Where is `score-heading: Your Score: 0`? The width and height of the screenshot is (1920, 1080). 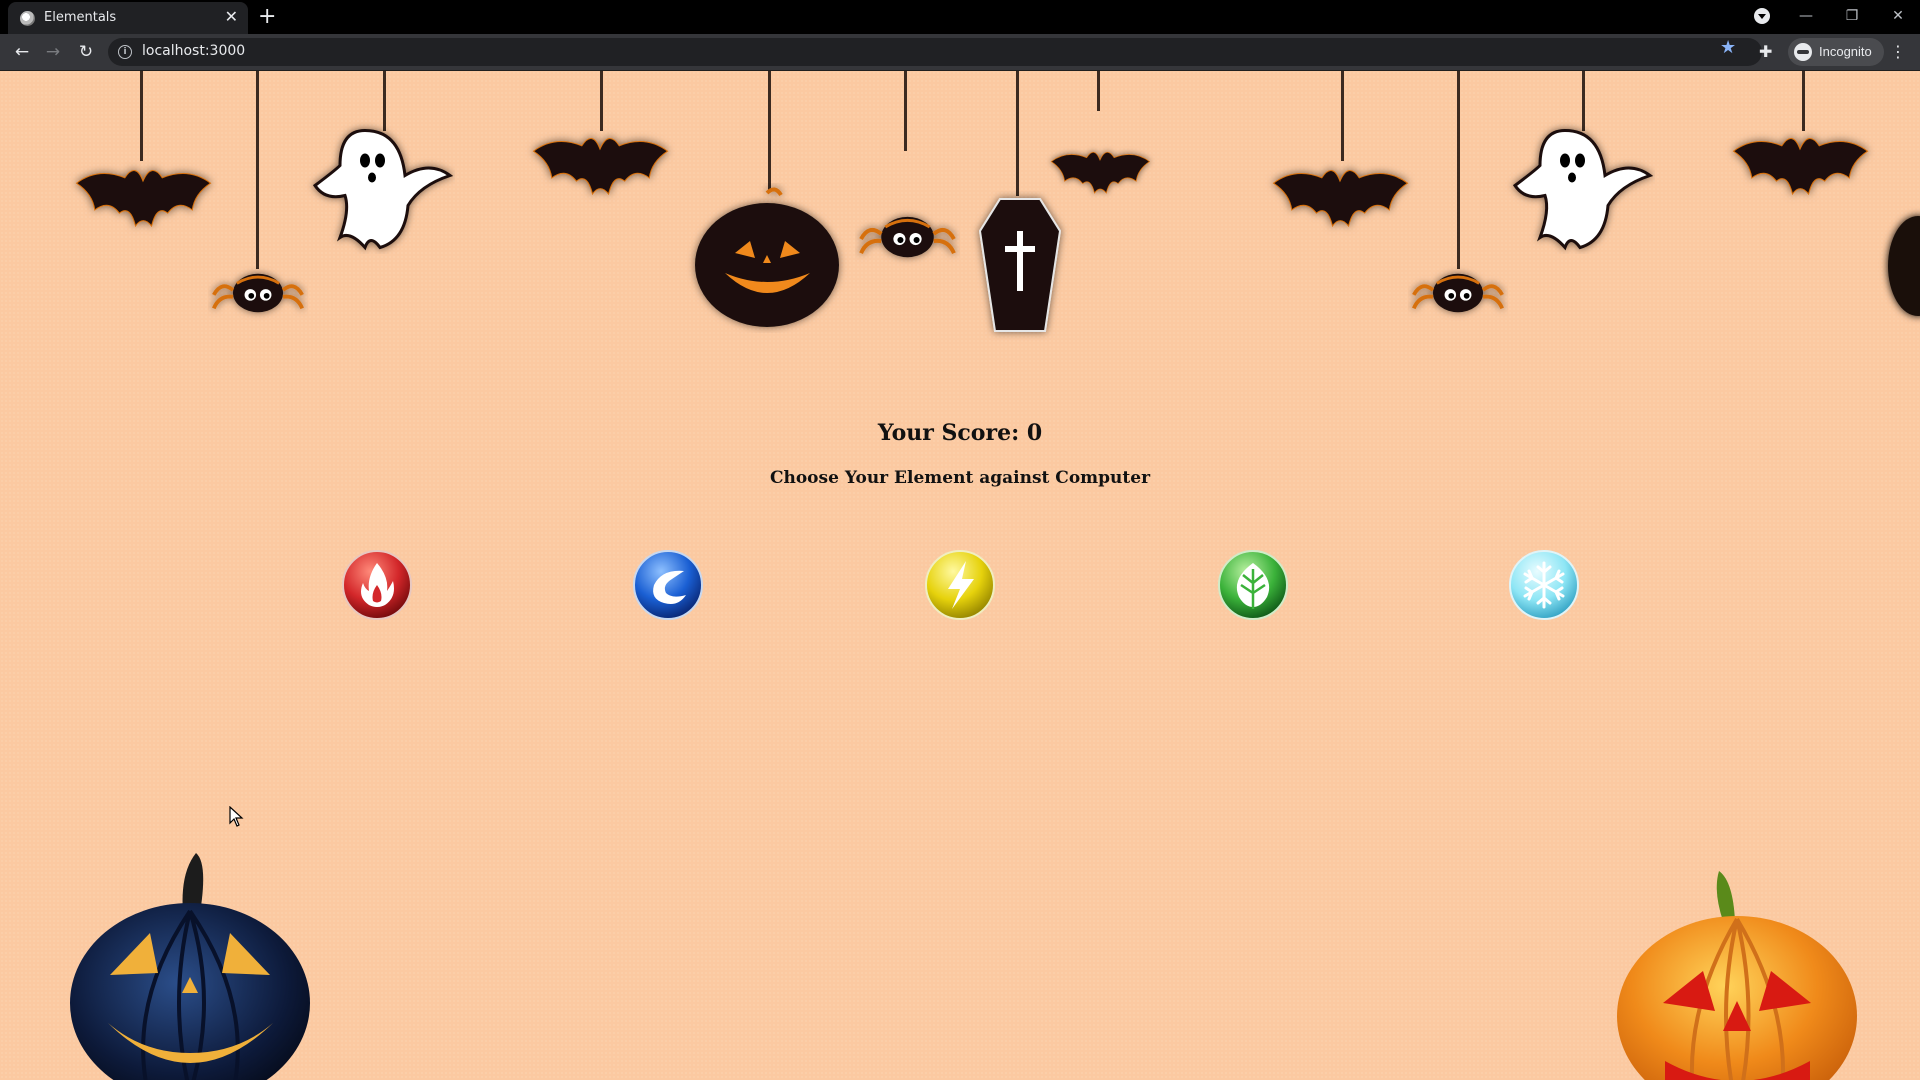 score-heading: Your Score: 0 is located at coordinates (960, 433).